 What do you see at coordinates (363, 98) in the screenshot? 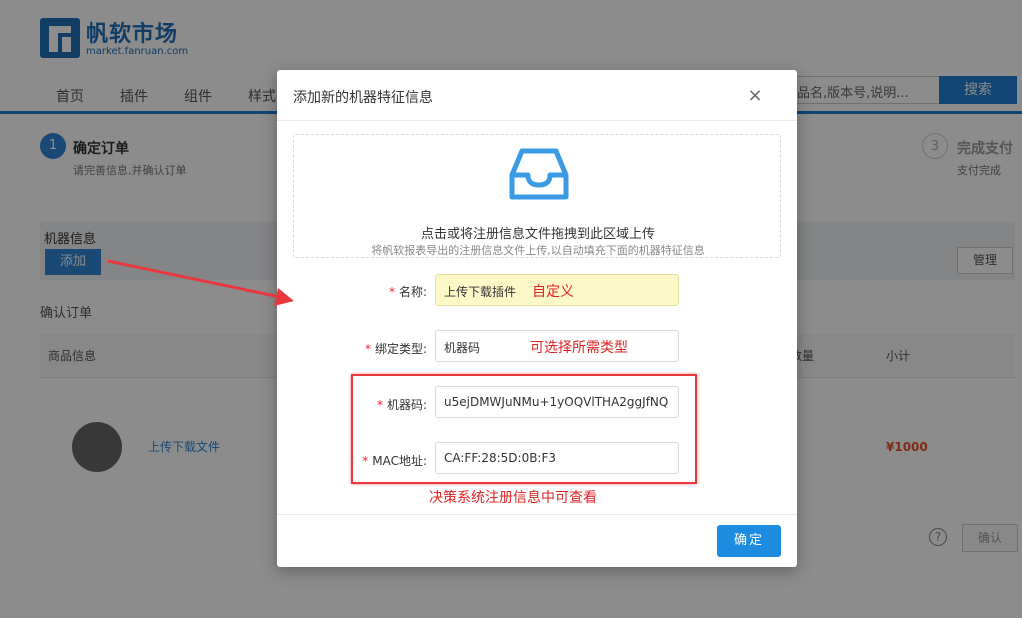
I see `dialog-title: 添加新的机器特征信息` at bounding box center [363, 98].